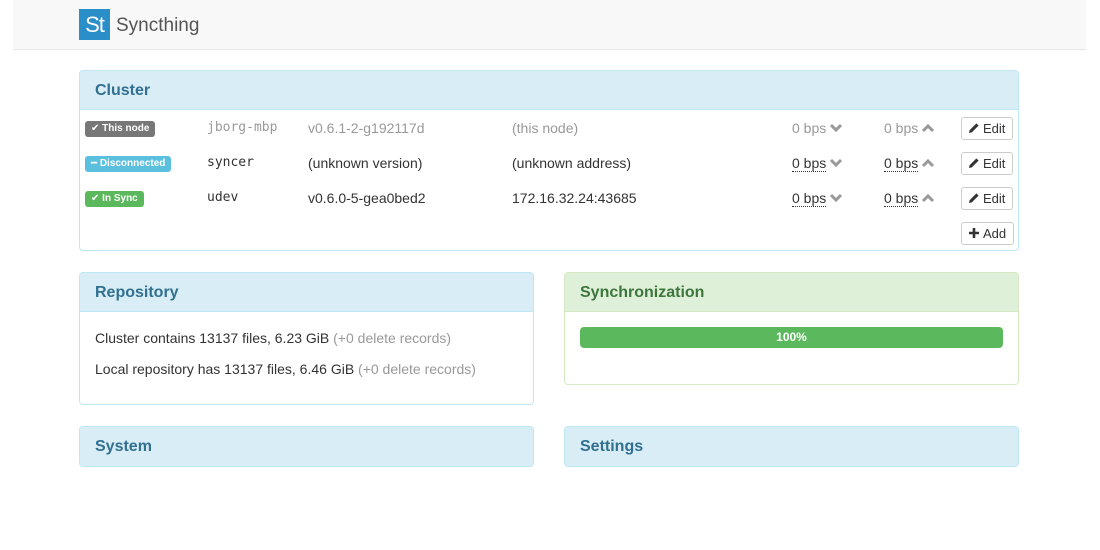 The width and height of the screenshot is (1100, 550). Describe the element at coordinates (574, 198) in the screenshot. I see `node-address: 172.16.32.24:43685` at that location.